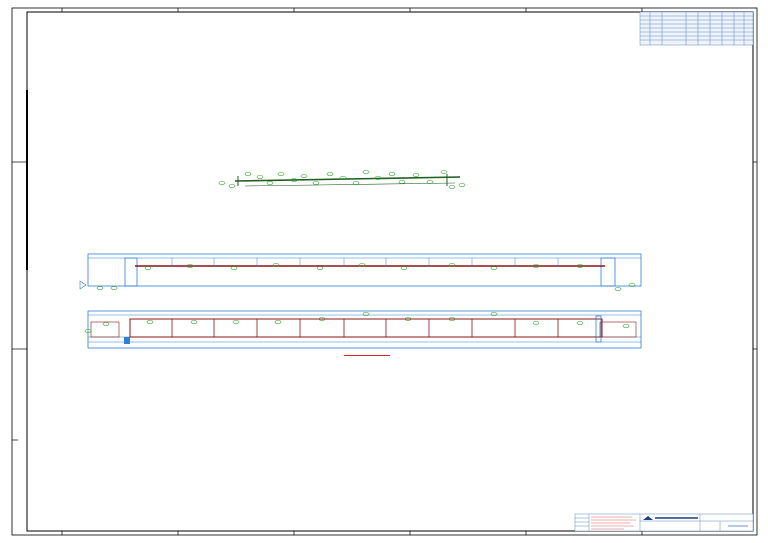 Image resolution: width=768 pixels, height=543 pixels. What do you see at coordinates (342, 179) in the screenshot?
I see `plan-view` at bounding box center [342, 179].